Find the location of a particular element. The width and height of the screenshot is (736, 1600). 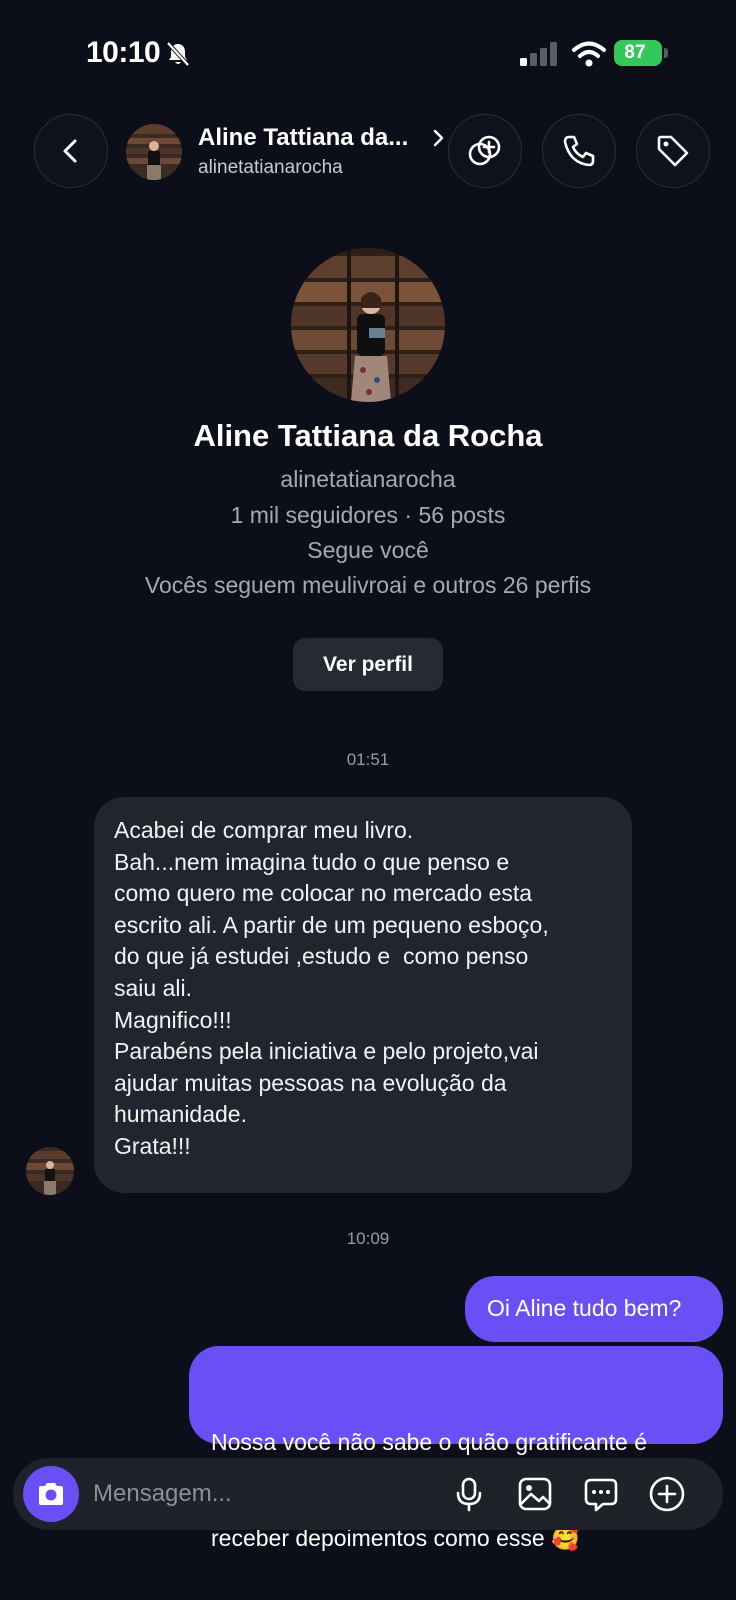

more-button is located at coordinates (667, 1494).